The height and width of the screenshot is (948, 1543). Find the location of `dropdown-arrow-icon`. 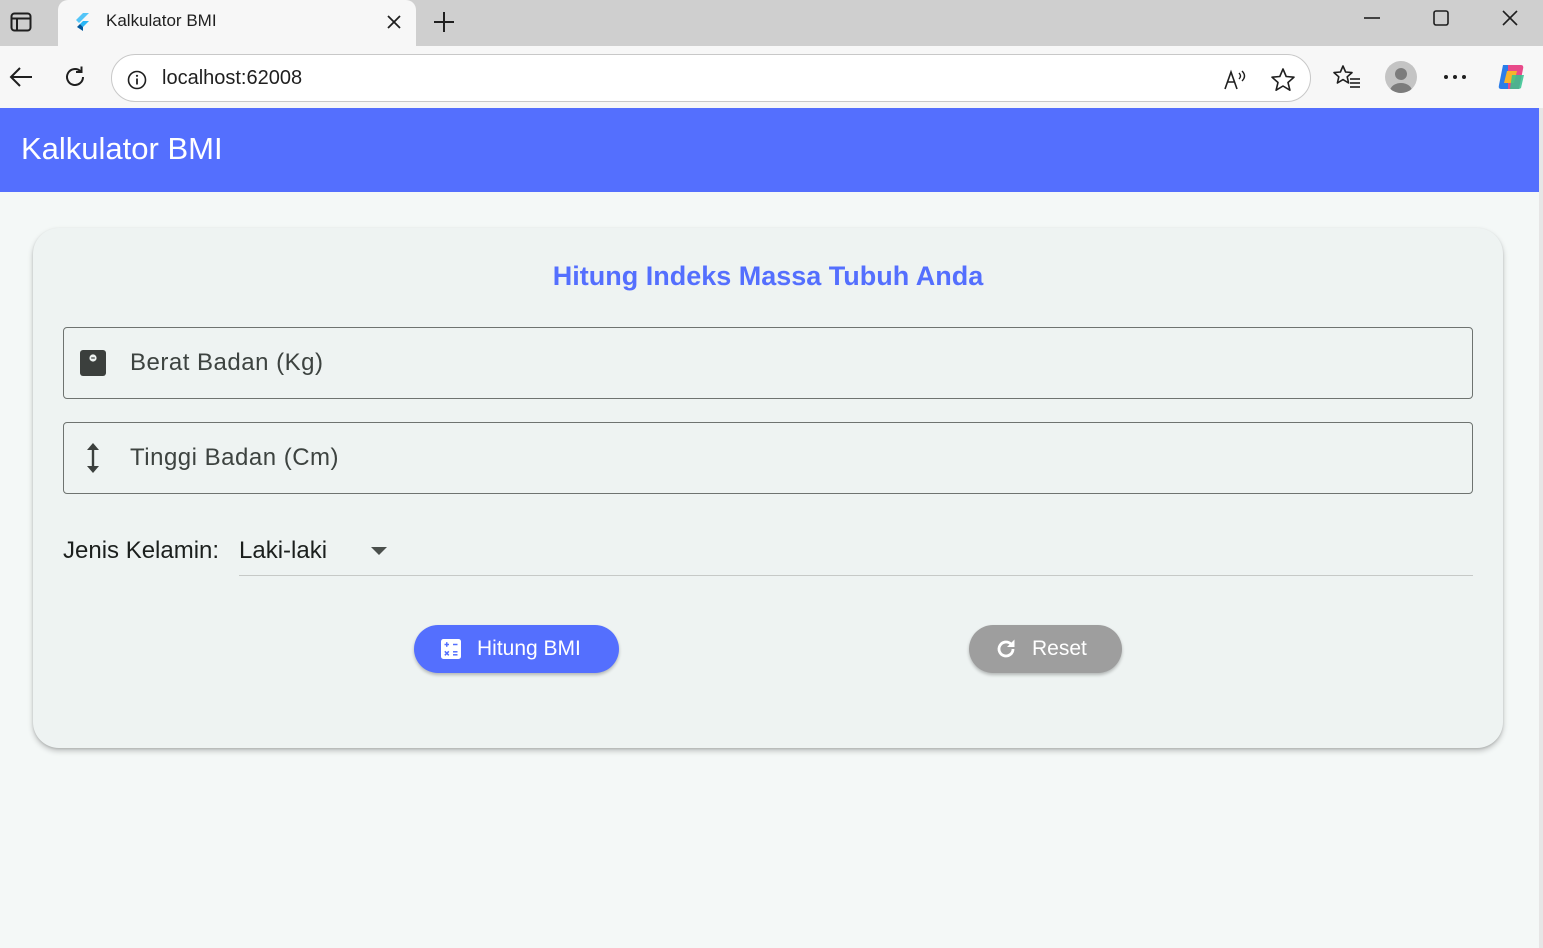

dropdown-arrow-icon is located at coordinates (379, 551).